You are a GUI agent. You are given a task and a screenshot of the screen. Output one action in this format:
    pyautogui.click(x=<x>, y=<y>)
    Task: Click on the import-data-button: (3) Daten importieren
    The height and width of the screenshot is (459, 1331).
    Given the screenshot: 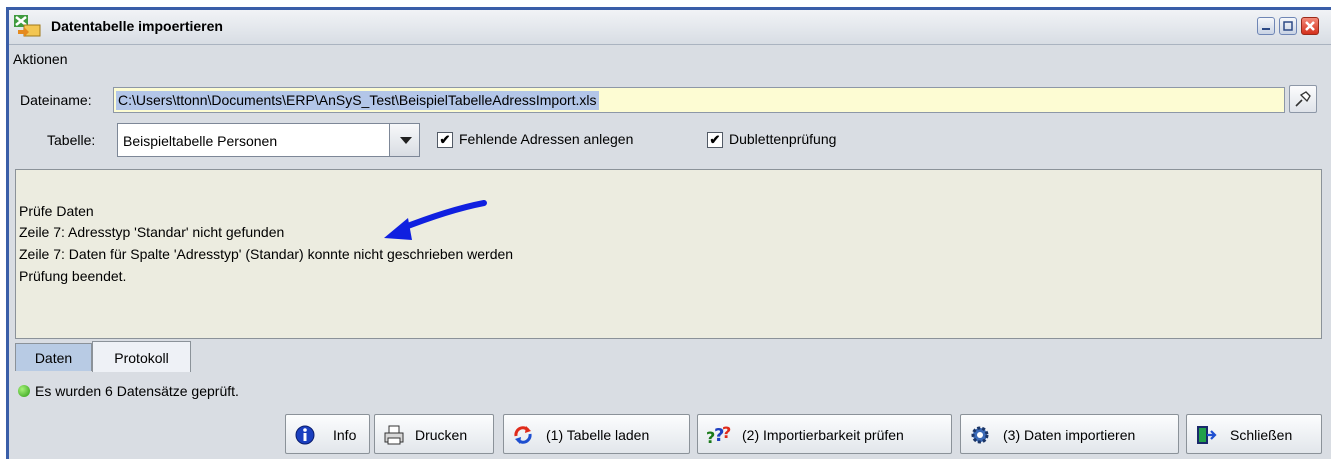 What is the action you would take?
    pyautogui.click(x=1069, y=434)
    